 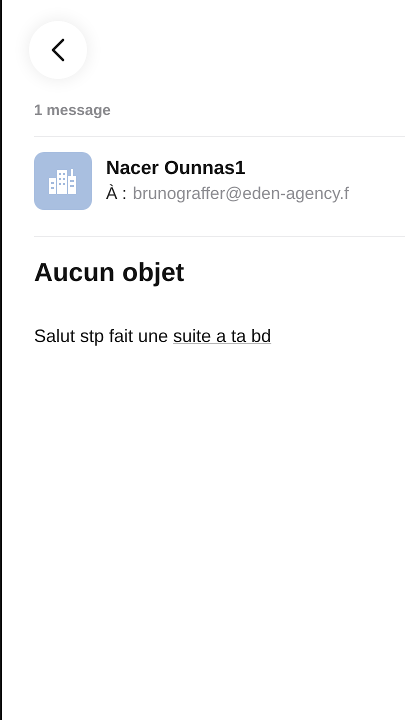 What do you see at coordinates (176, 169) in the screenshot?
I see `sender-name: Nacer Ounnas1` at bounding box center [176, 169].